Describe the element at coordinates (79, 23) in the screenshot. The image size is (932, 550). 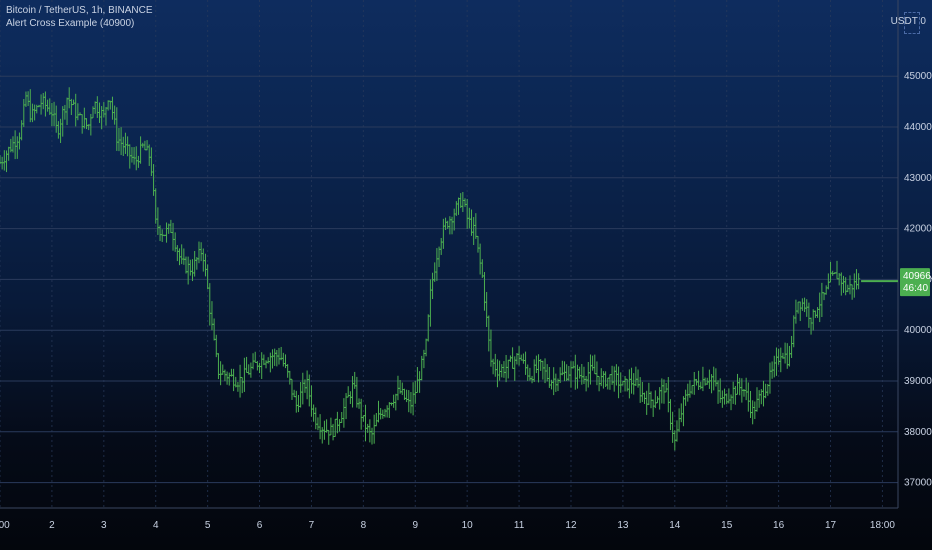
I see `indicator-label: Alert Cross Example (40900)` at that location.